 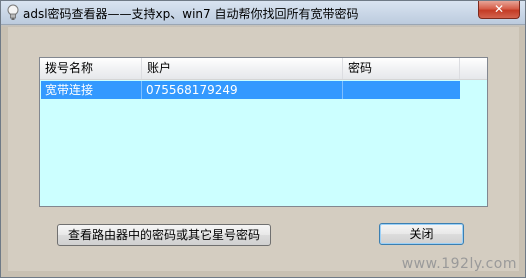 I want to click on title-bar: adsl密码查看器——支持xp、win7 自动帮你找回所有宽带密码 ✕, so click(x=263, y=13).